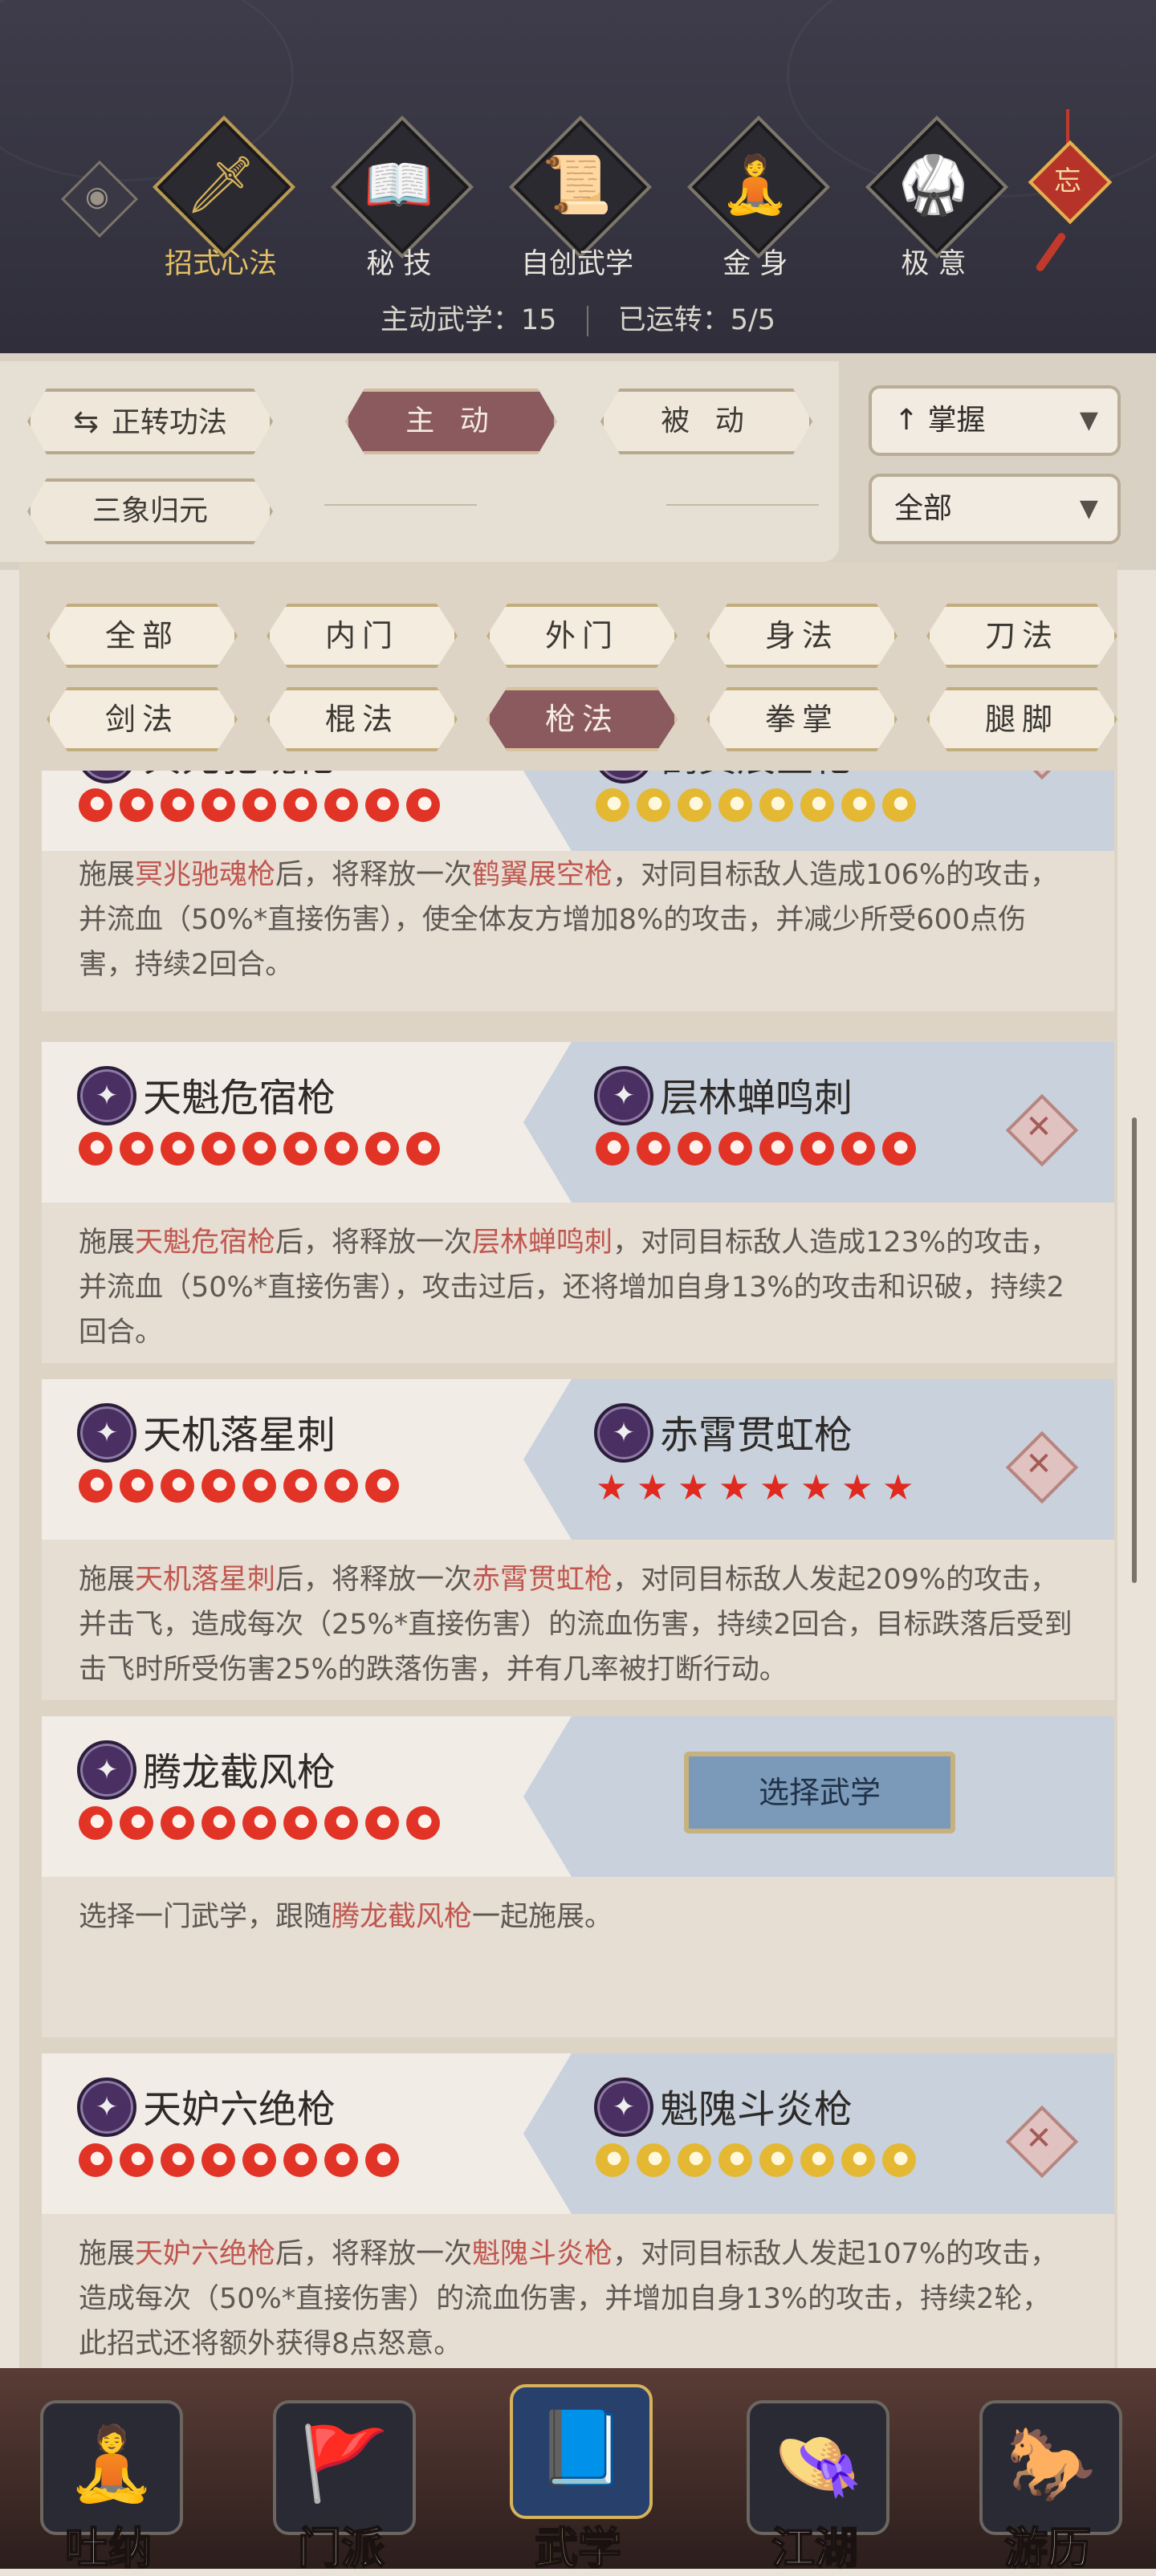  I want to click on nav-travel: 🐎 游历, so click(1047, 2483).